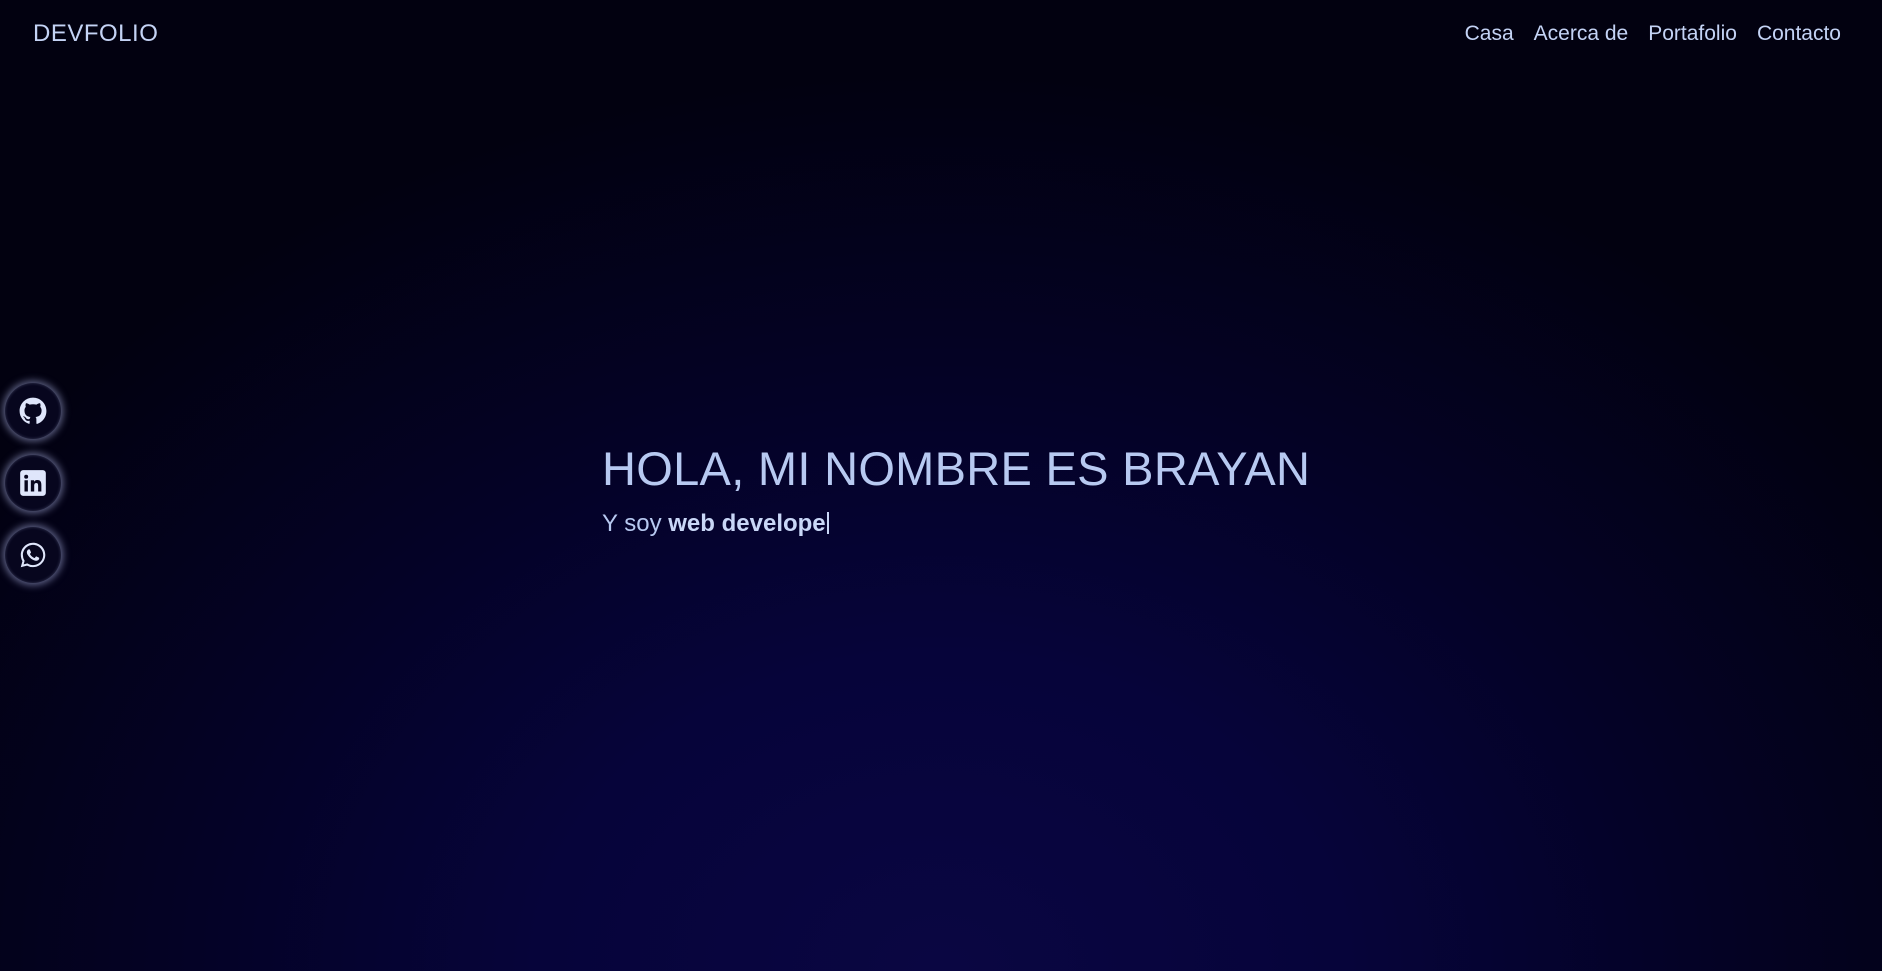 The width and height of the screenshot is (1882, 971). I want to click on github-button, so click(33, 411).